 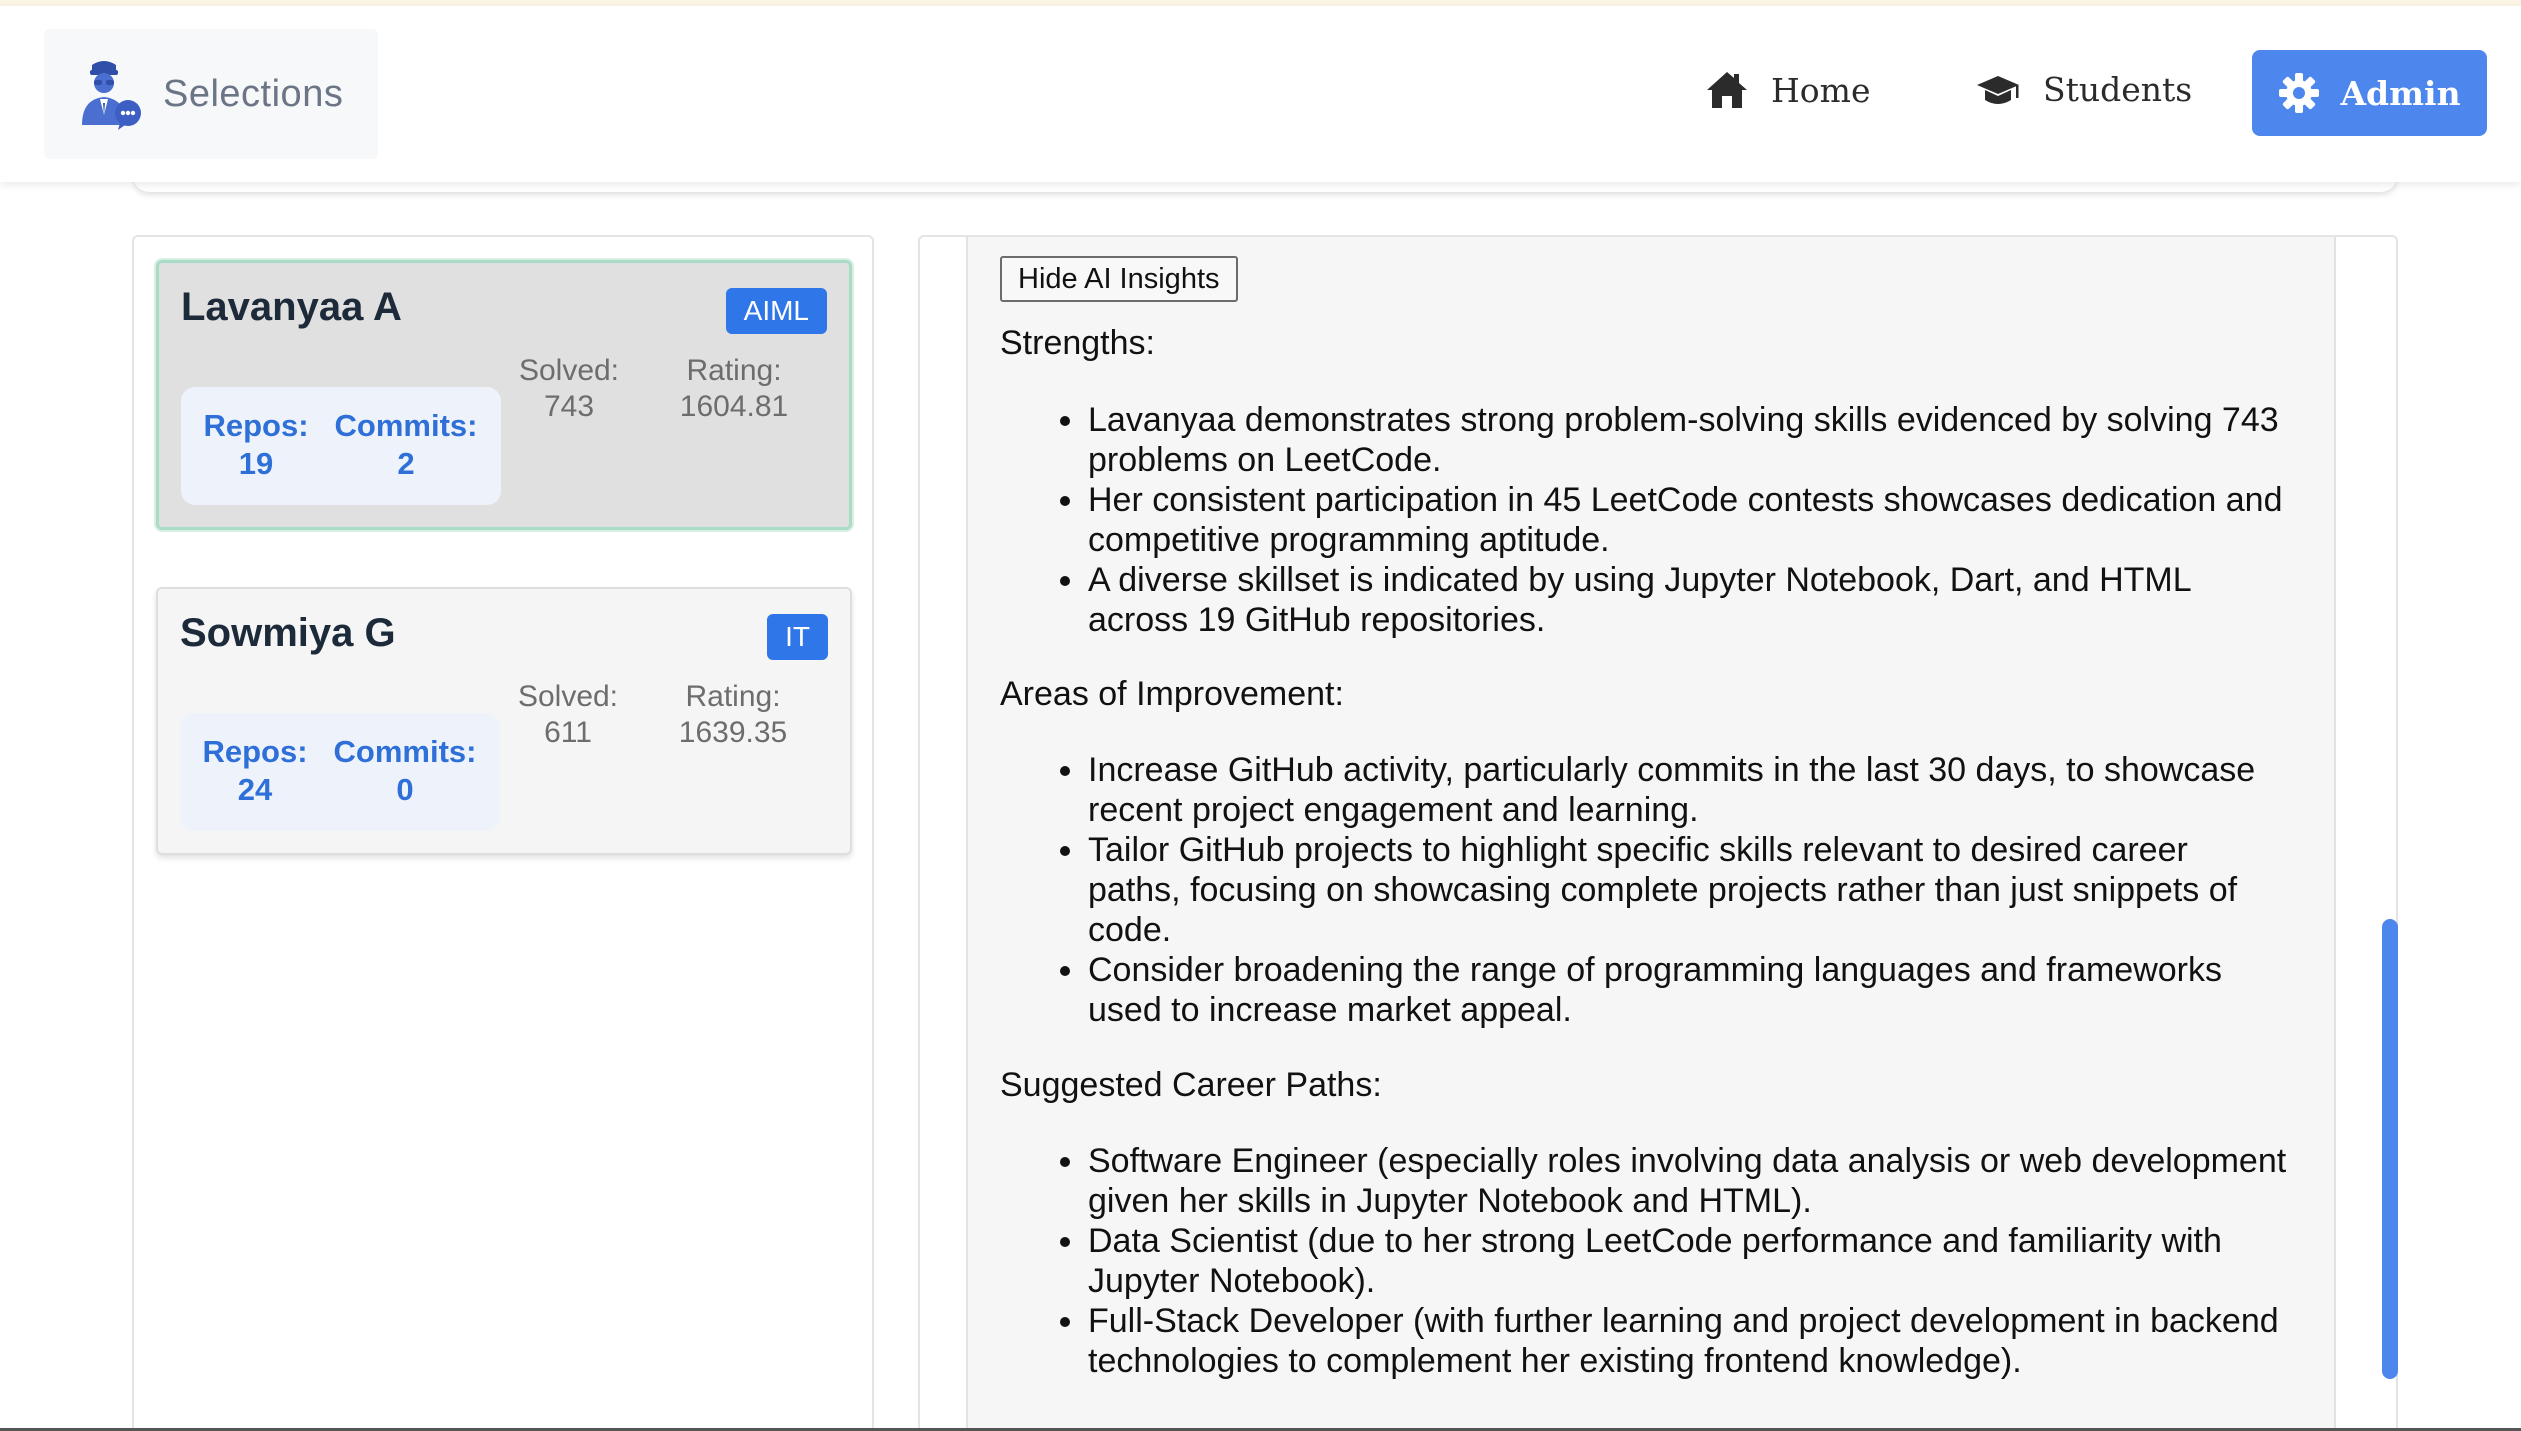 I want to click on interviewer-icon, so click(x=111, y=95).